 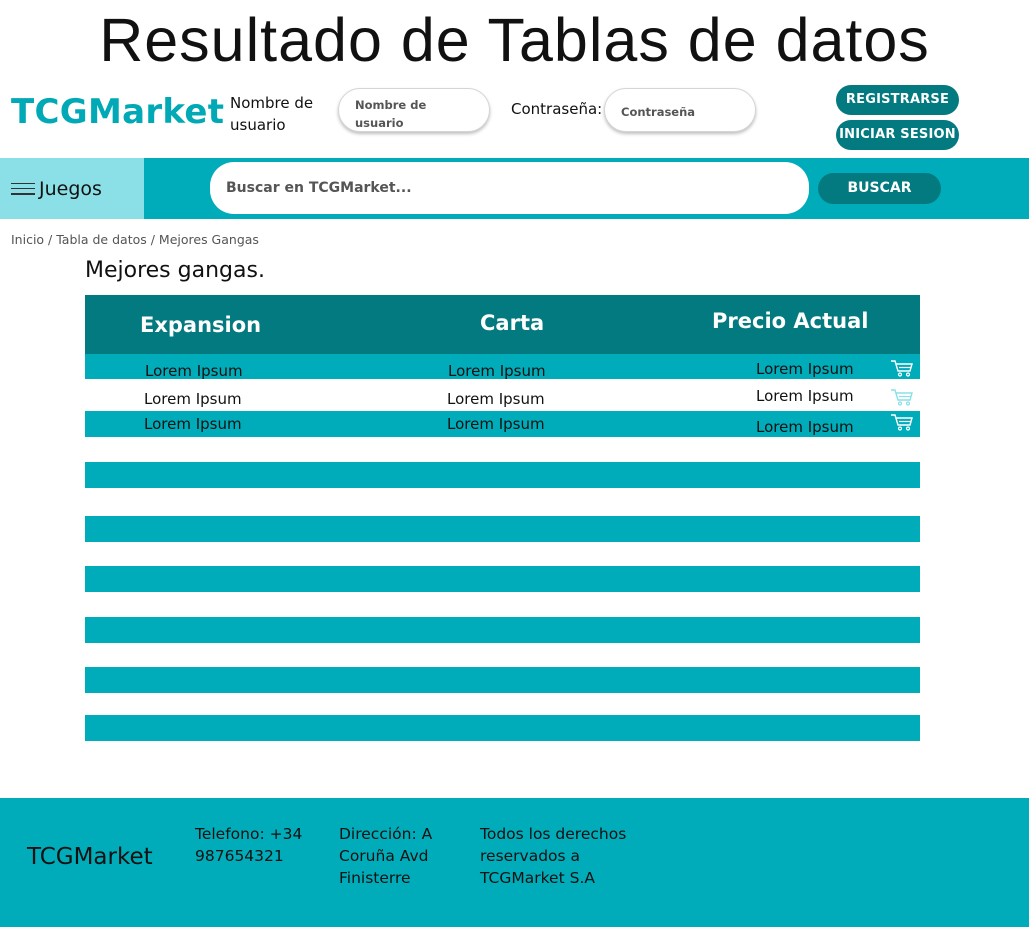 I want to click on search-button: BUSCAR, so click(x=879, y=188).